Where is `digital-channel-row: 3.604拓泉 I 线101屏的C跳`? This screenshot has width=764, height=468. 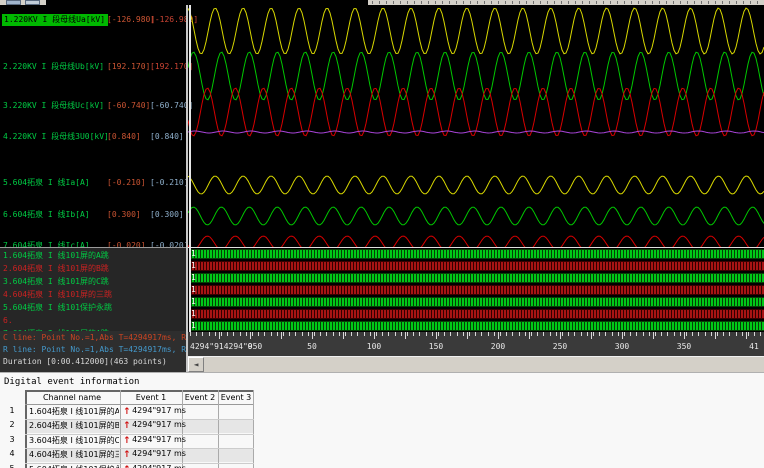 digital-channel-row: 3.604拓泉 I 线101屏的C跳 is located at coordinates (94, 282).